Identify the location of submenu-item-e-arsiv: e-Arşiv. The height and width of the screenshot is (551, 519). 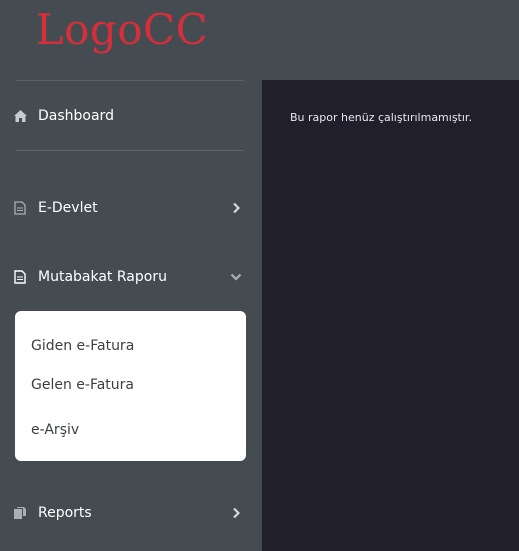
(55, 430).